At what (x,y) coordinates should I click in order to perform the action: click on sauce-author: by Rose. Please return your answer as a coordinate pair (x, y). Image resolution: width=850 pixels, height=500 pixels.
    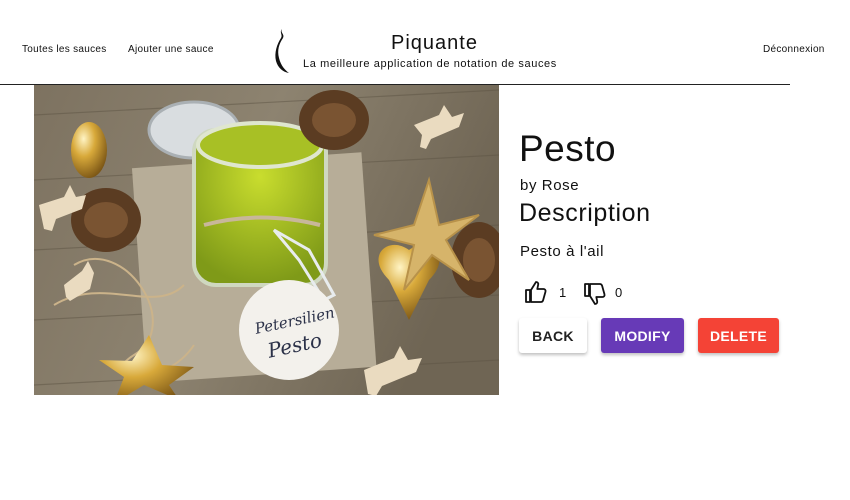
    Looking at the image, I should click on (550, 185).